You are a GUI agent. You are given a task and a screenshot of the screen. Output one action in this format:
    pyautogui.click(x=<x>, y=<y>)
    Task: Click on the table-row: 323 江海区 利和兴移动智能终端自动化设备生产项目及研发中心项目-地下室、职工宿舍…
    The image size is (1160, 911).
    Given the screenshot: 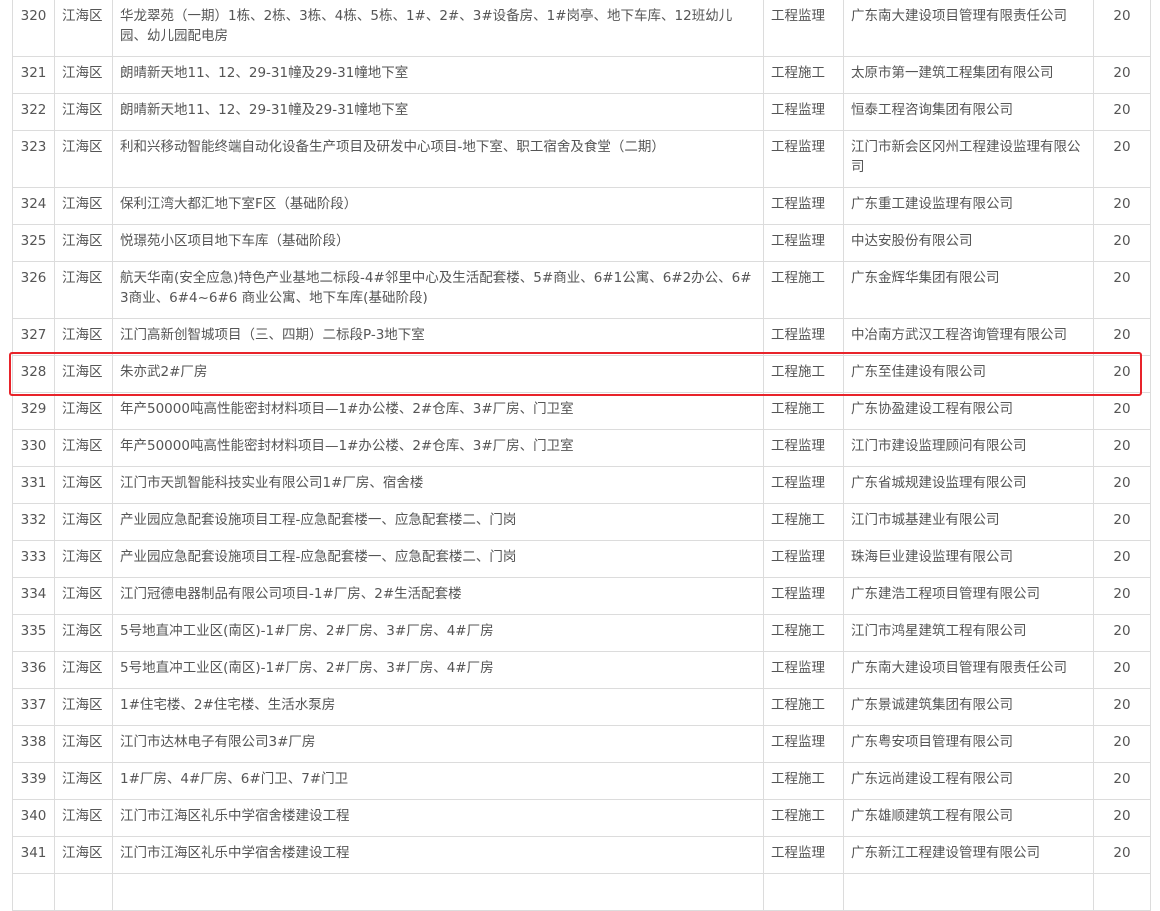 What is the action you would take?
    pyautogui.click(x=581, y=159)
    